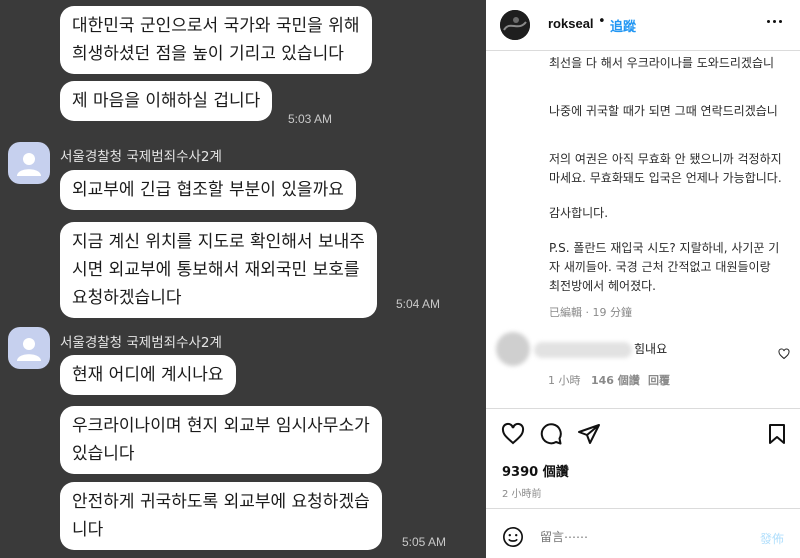 This screenshot has height=558, width=800. I want to click on reply-button: 回覆, so click(659, 380).